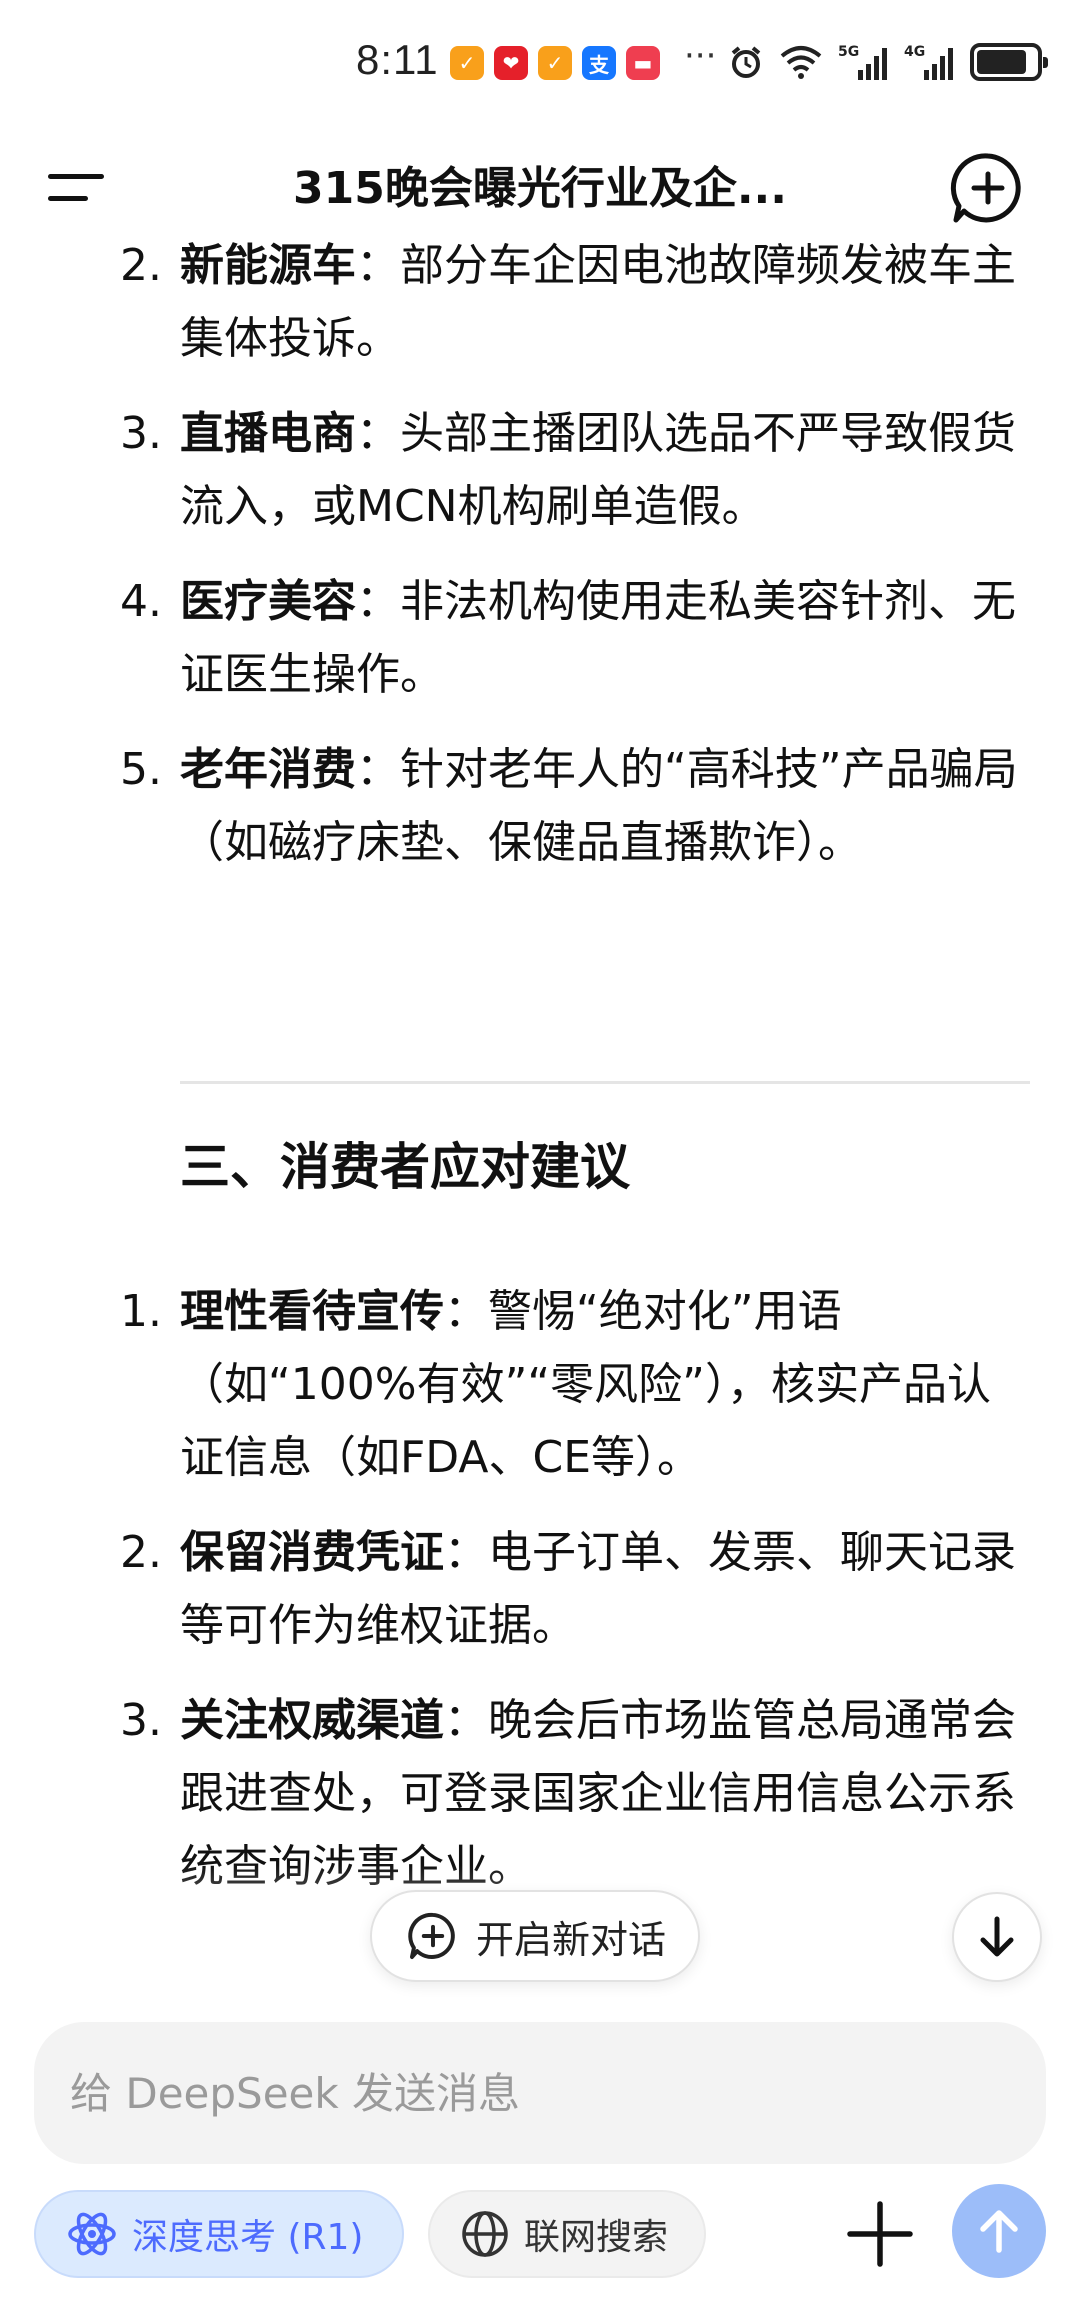  What do you see at coordinates (268, 769) in the screenshot?
I see `list-item-keyword: 老年消费` at bounding box center [268, 769].